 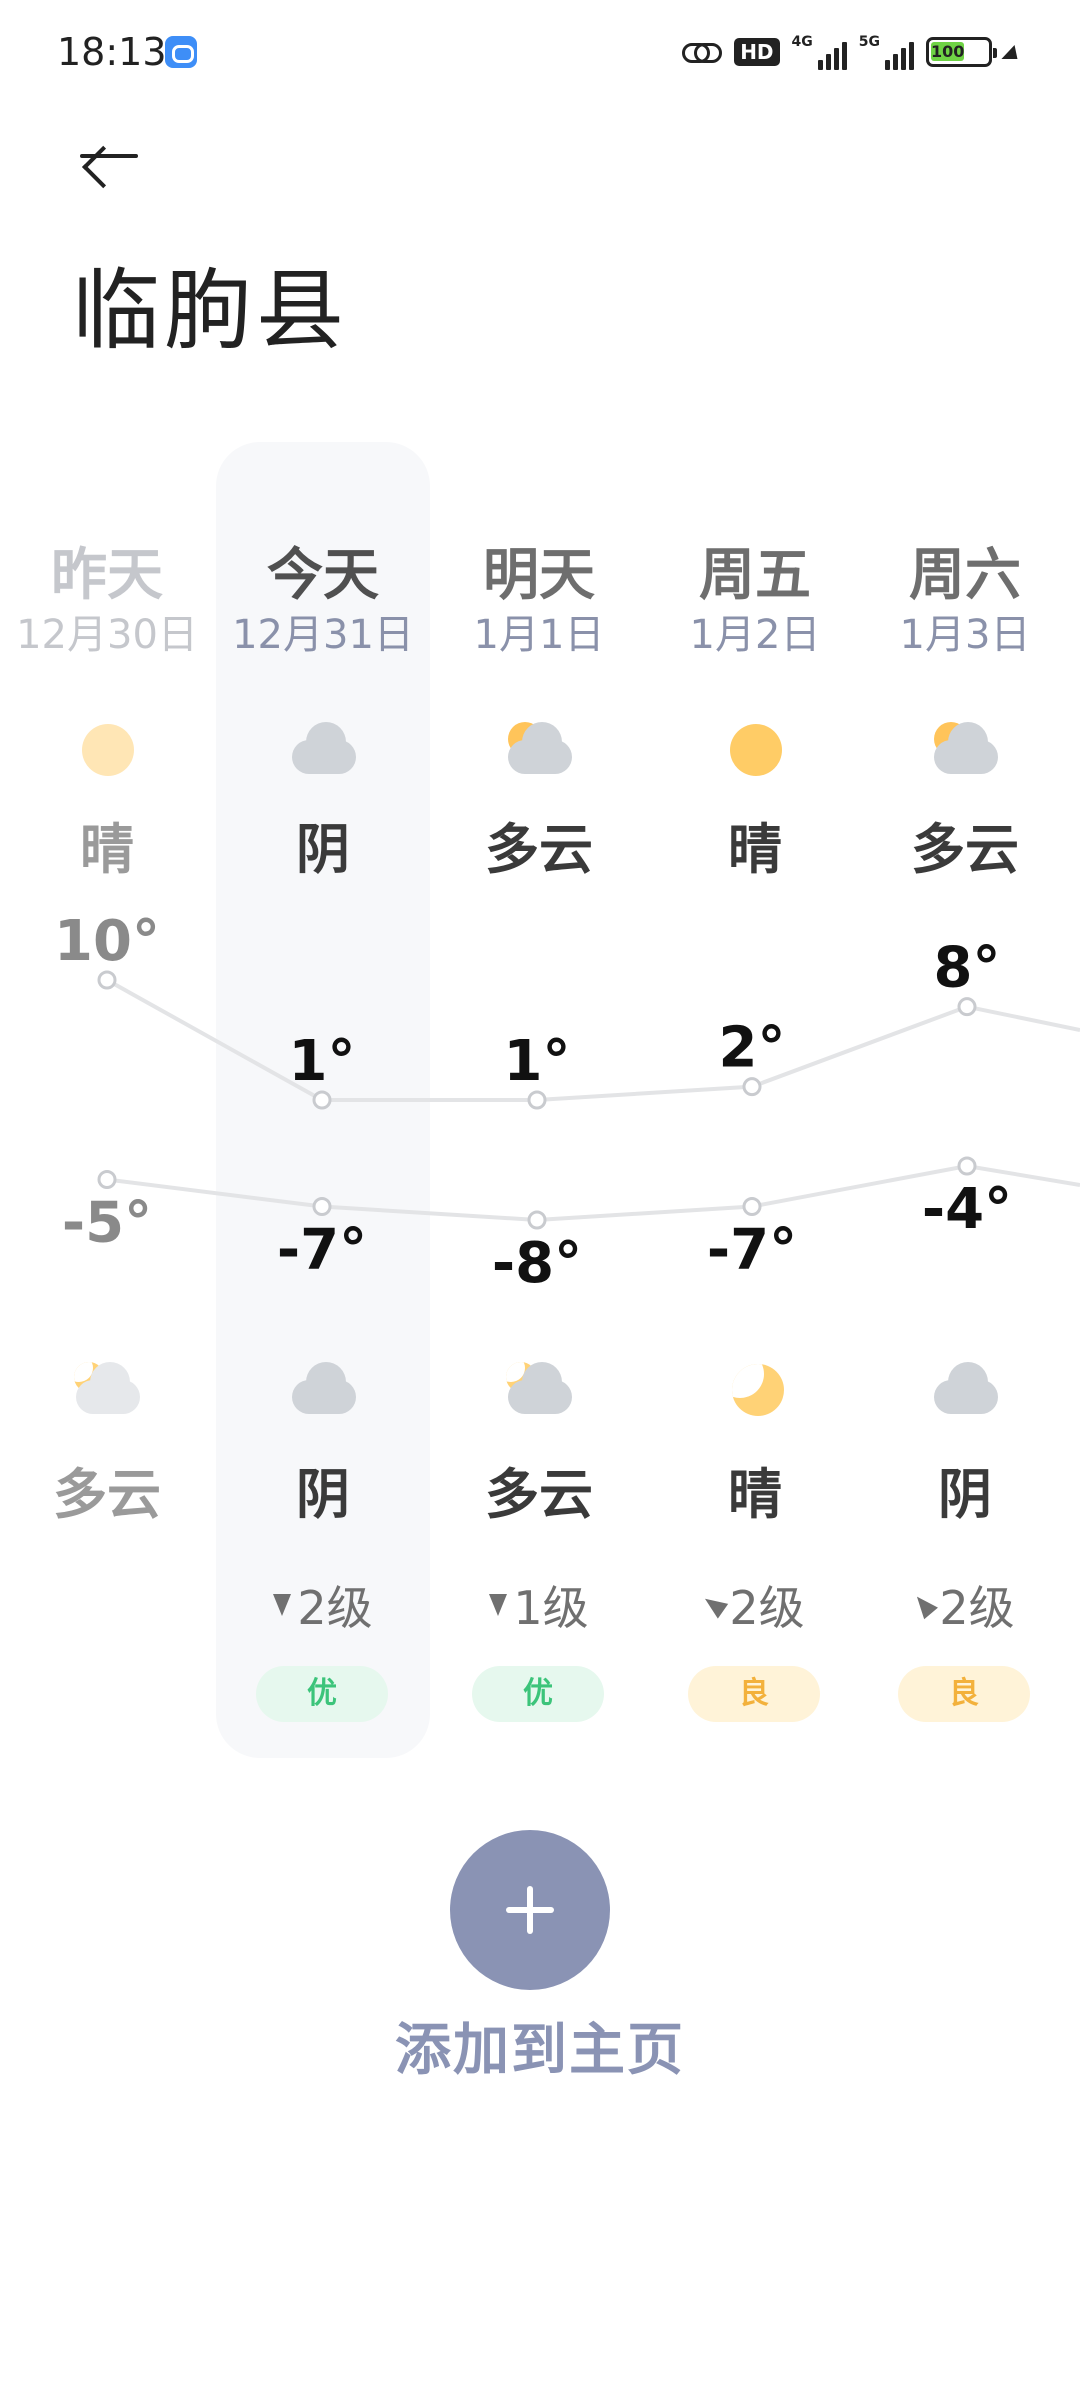 I want to click on day-name: 周六, so click(x=965, y=575).